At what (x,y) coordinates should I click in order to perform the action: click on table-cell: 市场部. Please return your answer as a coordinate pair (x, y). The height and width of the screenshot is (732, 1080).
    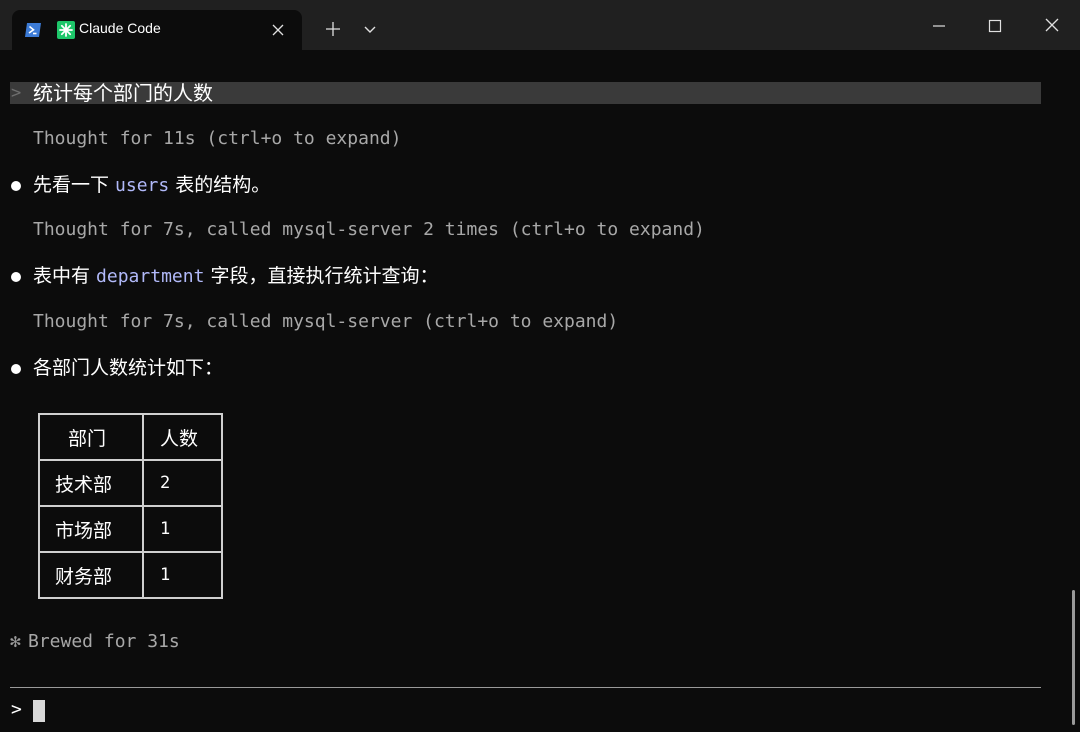
    Looking at the image, I should click on (91, 529).